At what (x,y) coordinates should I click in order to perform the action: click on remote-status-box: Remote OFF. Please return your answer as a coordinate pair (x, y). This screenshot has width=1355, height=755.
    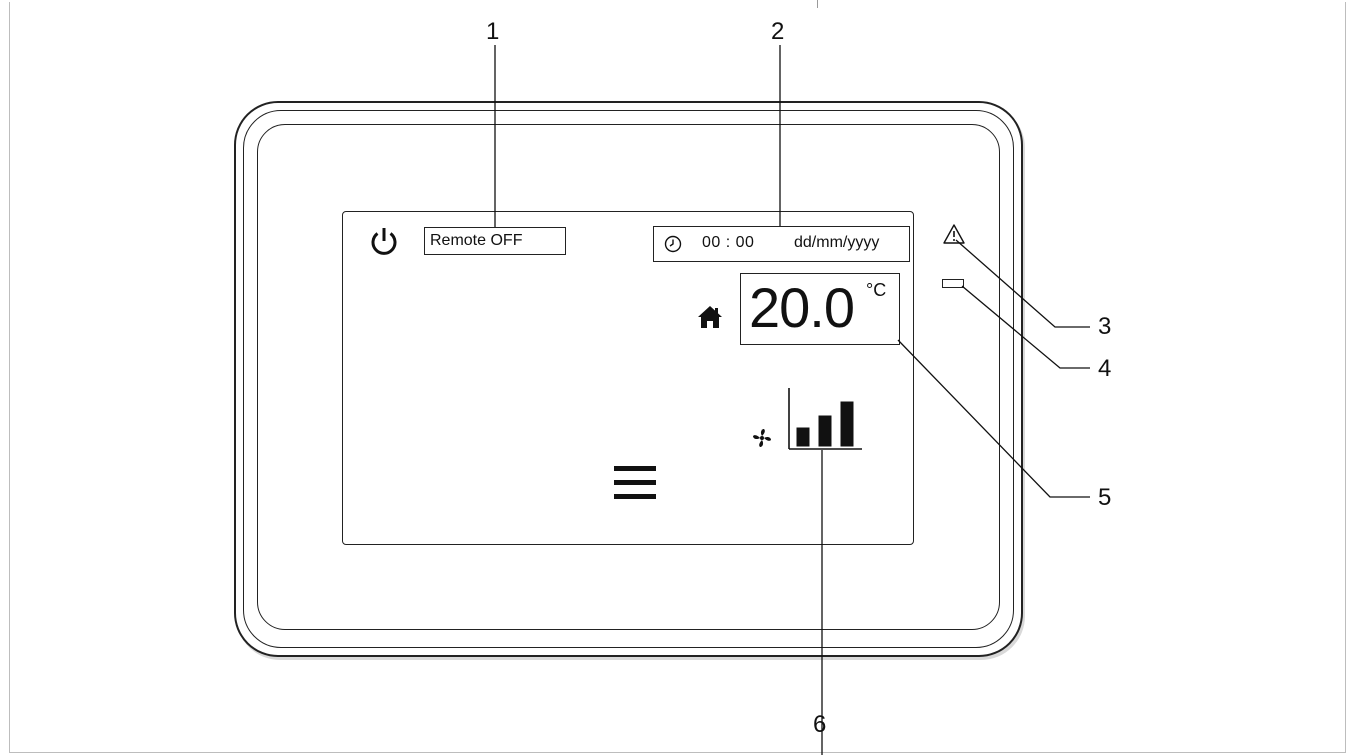
    Looking at the image, I should click on (495, 241).